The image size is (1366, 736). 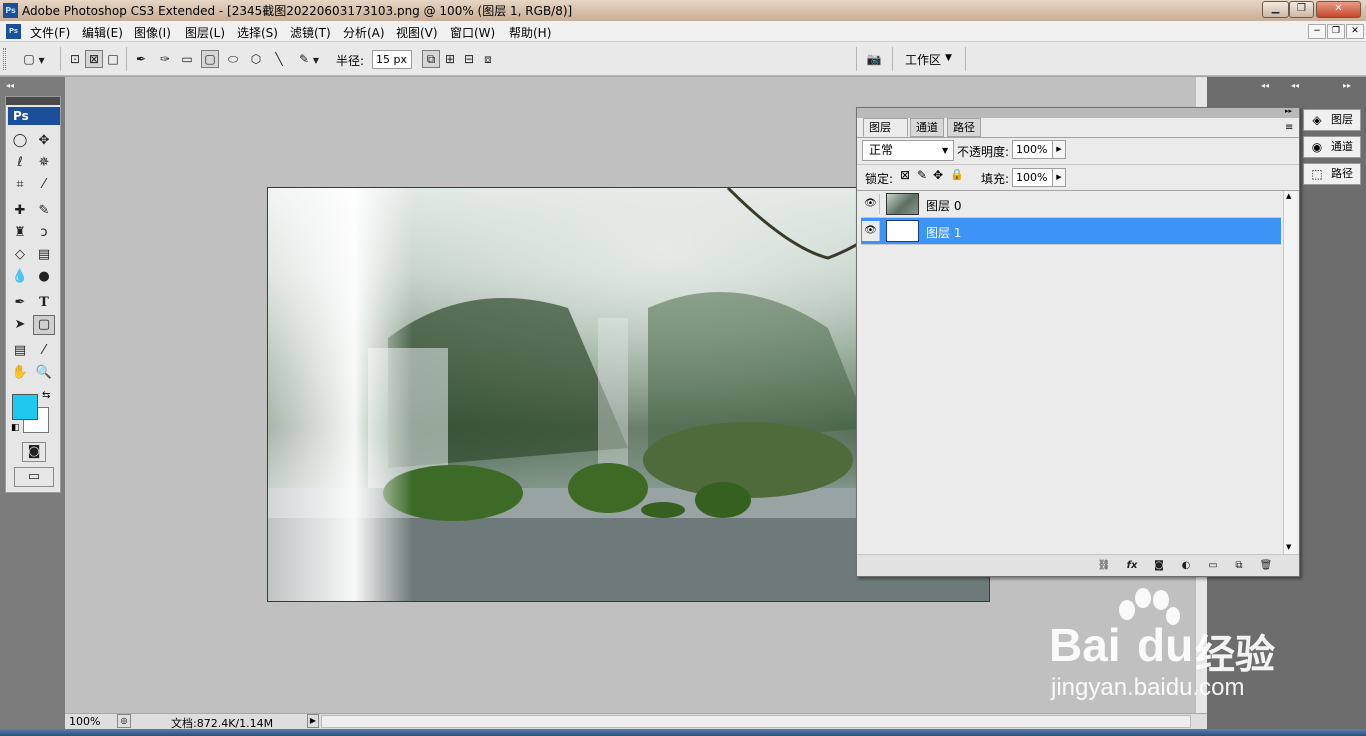 I want to click on menu-view: 视图(V), so click(x=417, y=32).